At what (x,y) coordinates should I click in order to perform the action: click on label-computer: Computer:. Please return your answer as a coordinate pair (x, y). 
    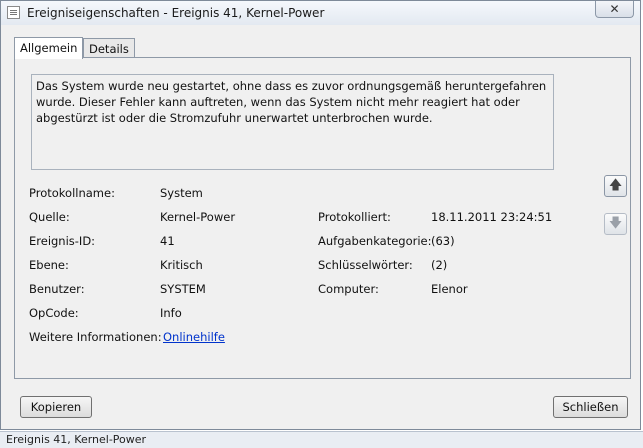
    Looking at the image, I should click on (348, 289).